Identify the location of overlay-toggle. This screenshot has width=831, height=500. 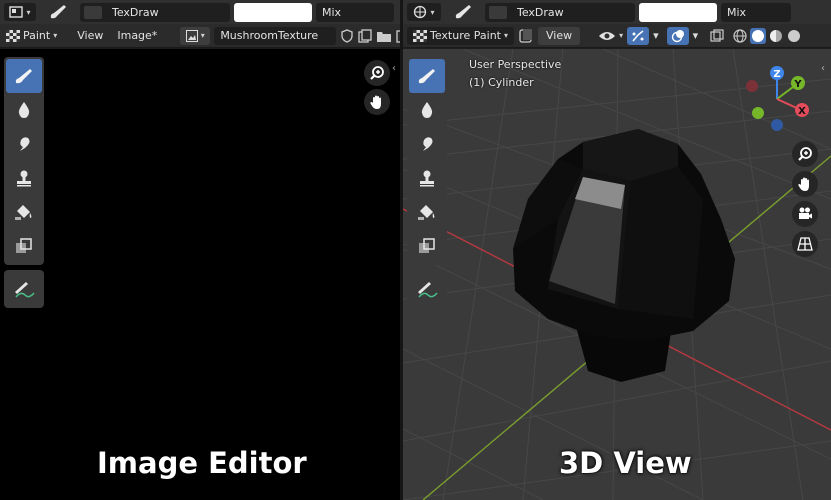
(677, 35).